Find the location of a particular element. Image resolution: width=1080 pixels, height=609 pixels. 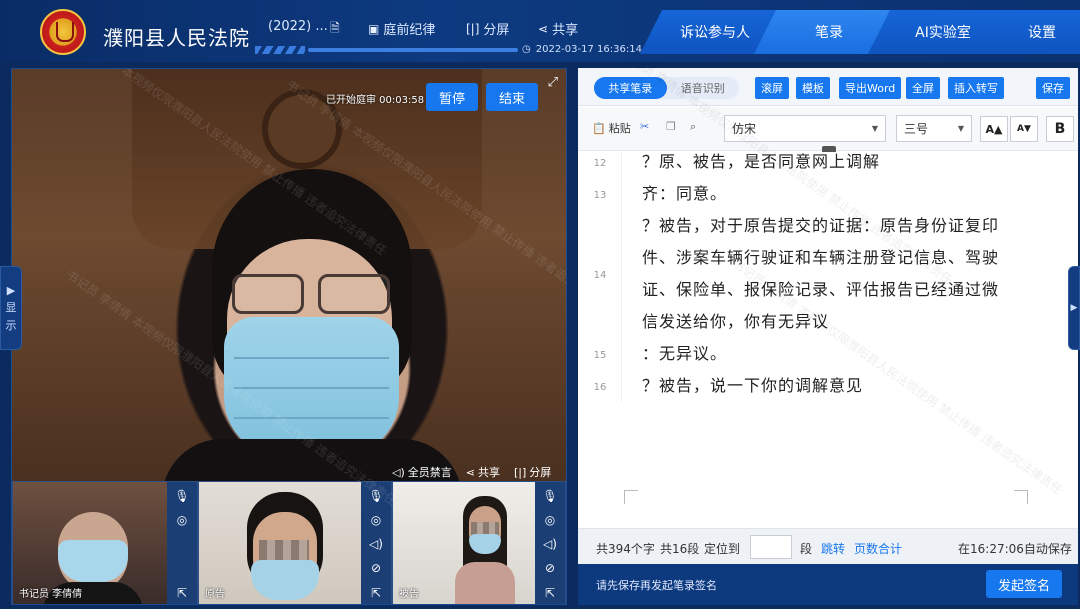

plaintiff-video: 🎙 ◎ ◁) ⊘ 原告 ⇱ is located at coordinates (295, 542).